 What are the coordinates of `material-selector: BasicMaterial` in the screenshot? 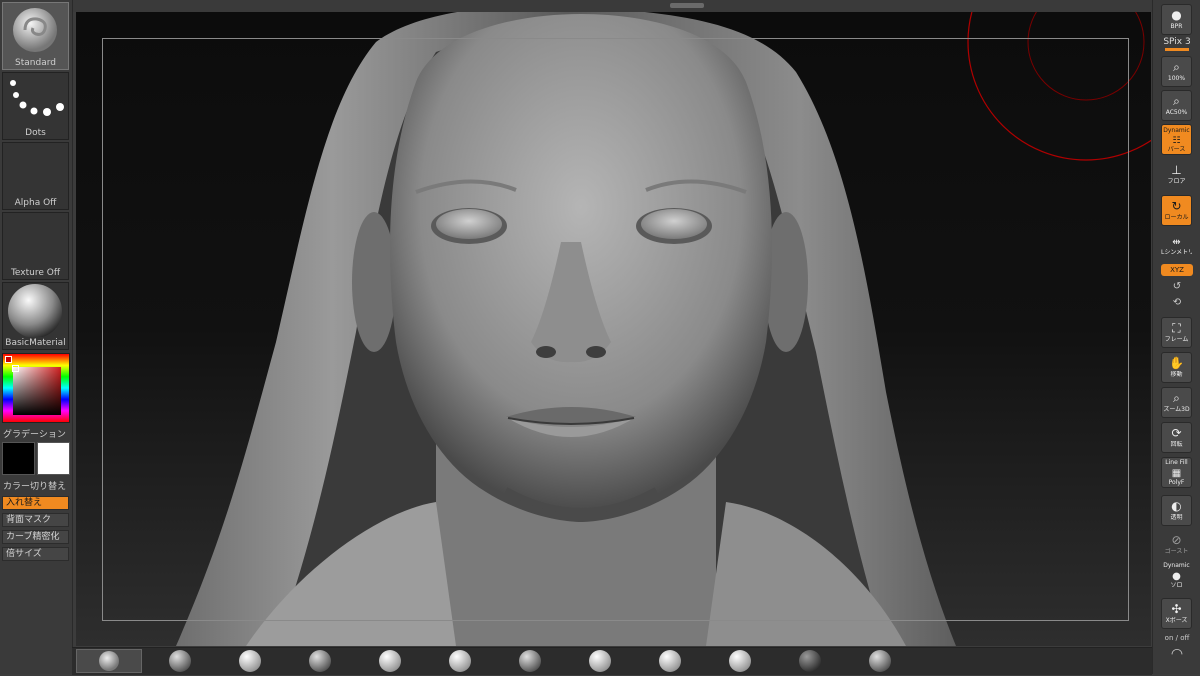 It's located at (35, 316).